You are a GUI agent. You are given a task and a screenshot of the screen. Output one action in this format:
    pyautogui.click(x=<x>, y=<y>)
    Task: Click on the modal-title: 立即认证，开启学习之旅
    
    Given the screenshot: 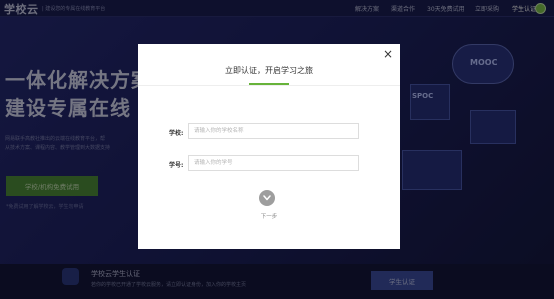 What is the action you would take?
    pyautogui.click(x=269, y=70)
    